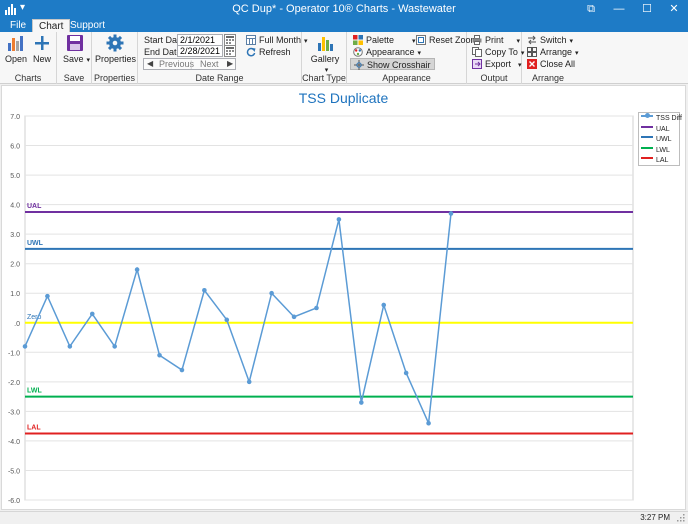 The width and height of the screenshot is (688, 524). Describe the element at coordinates (571, 41) in the screenshot. I see `switch-dropdown-arrow-icon: ▾` at that location.